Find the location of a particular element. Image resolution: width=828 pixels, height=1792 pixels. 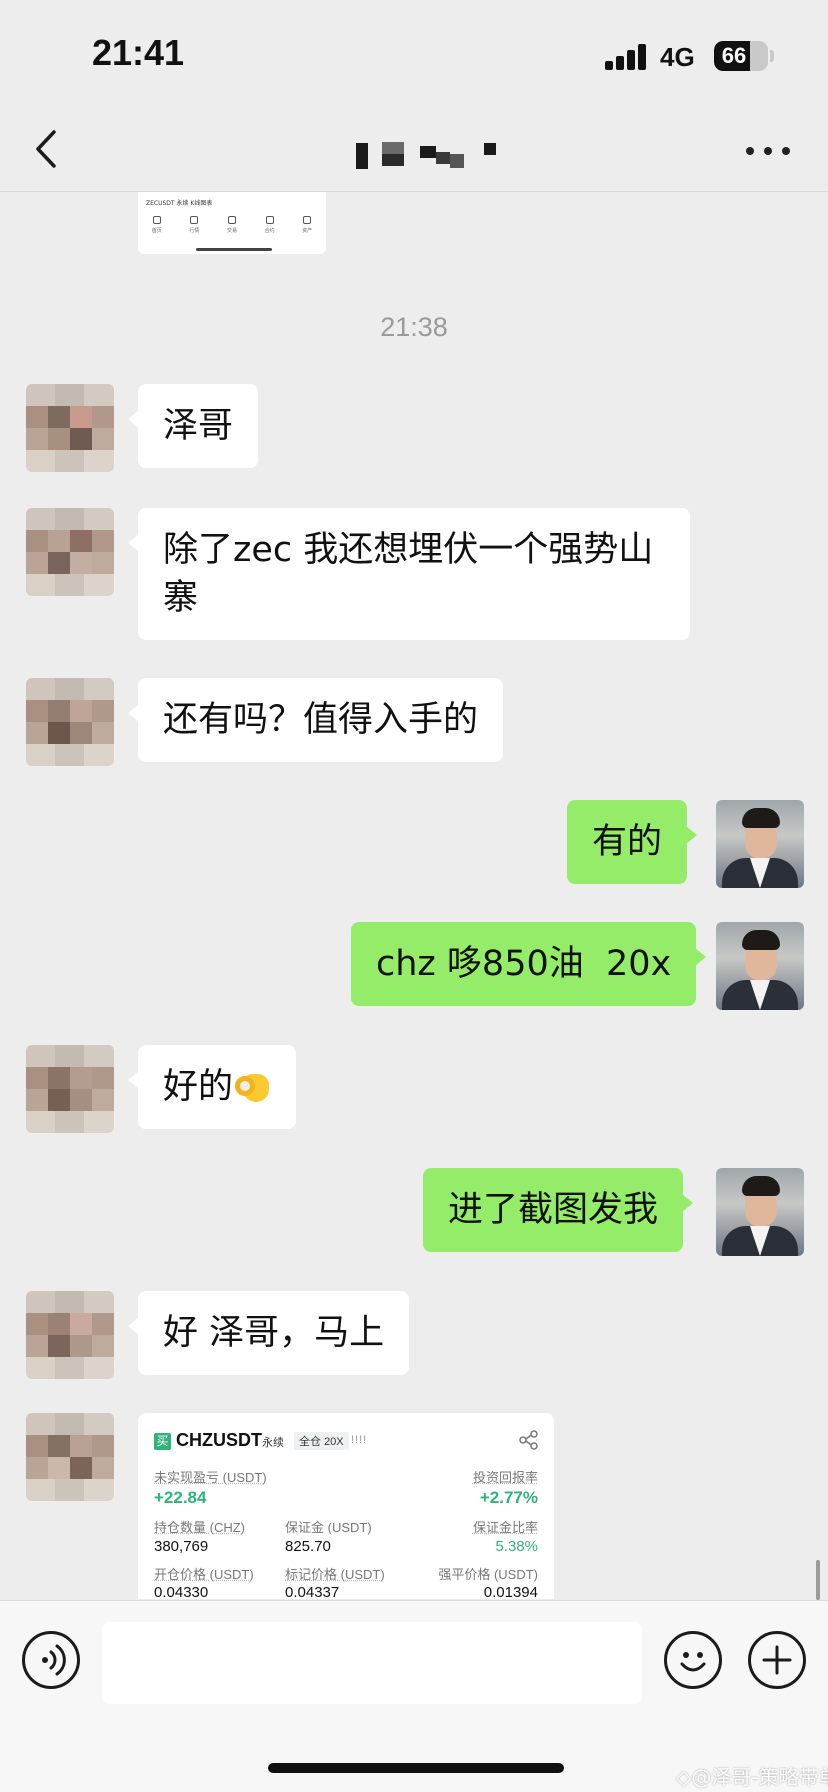

ok-hand-emoji-icon is located at coordinates (253, 1085).